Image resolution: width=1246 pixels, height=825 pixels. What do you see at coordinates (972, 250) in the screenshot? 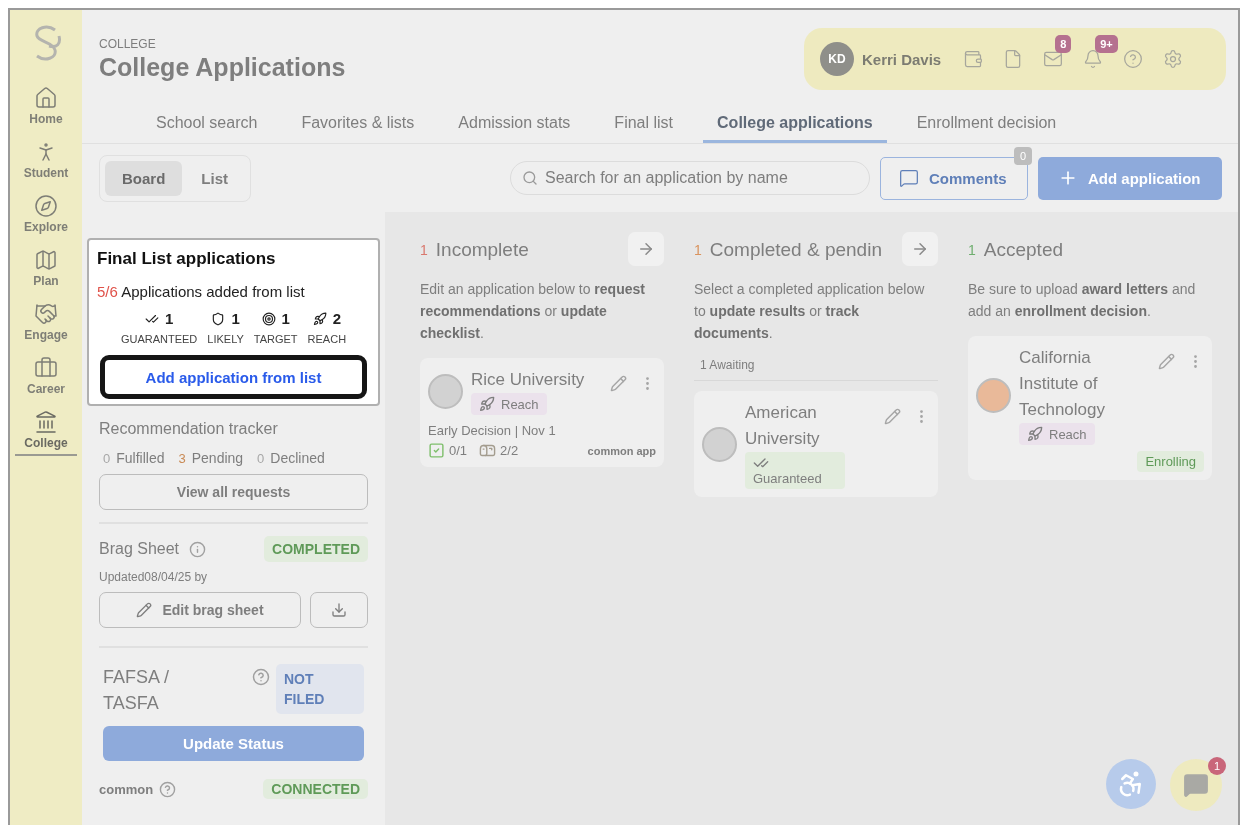
I see `column-count: 1` at bounding box center [972, 250].